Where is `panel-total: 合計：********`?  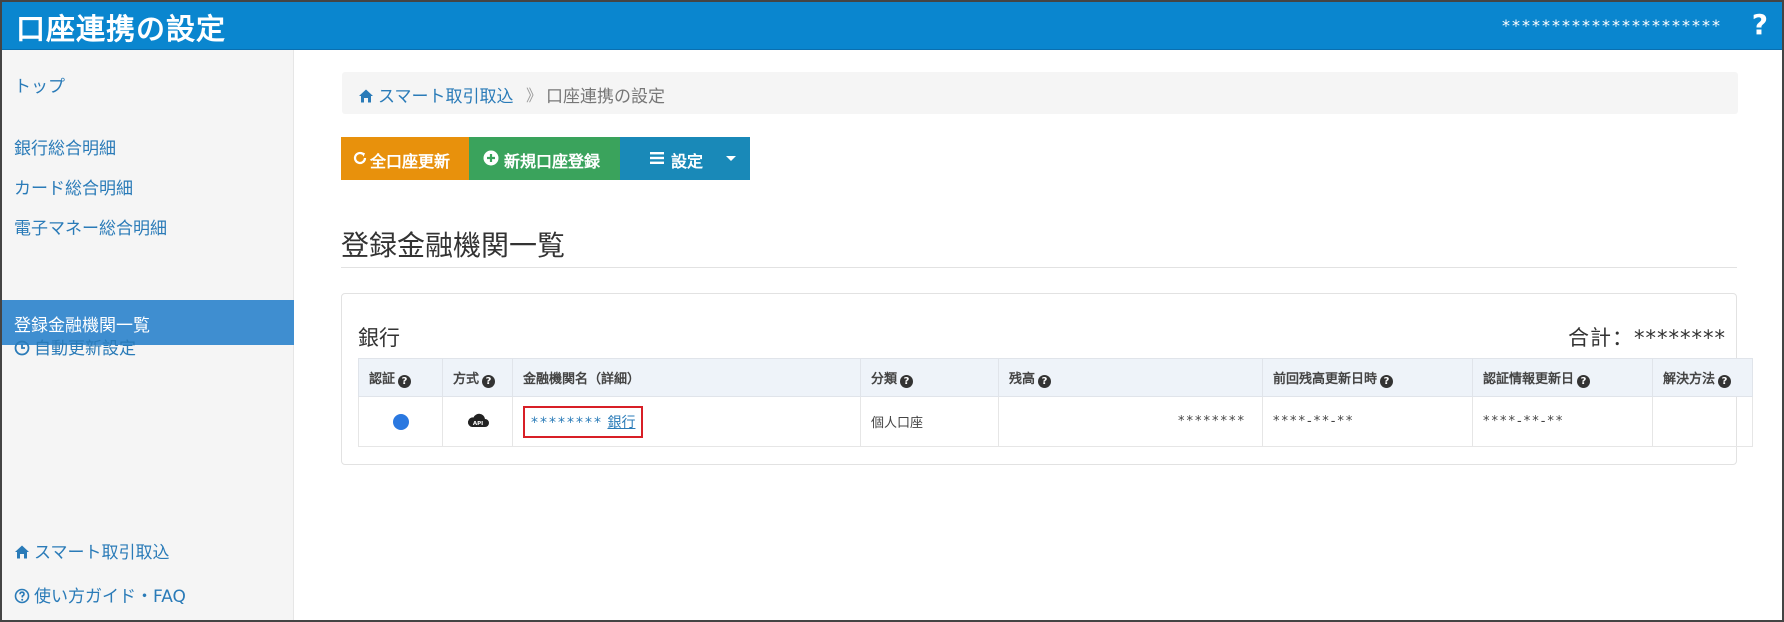 panel-total: 合計：******** is located at coordinates (1647, 338).